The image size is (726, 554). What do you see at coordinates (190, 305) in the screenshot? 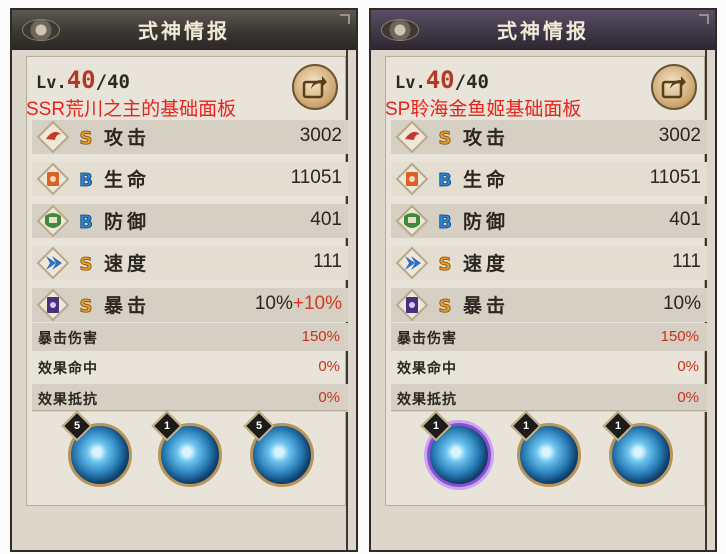
I see `stat-row-crit: S 暴击 10%+10%` at bounding box center [190, 305].